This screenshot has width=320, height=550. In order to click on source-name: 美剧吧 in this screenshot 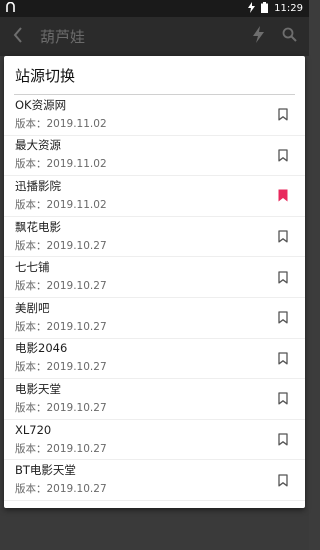, I will do `click(32, 307)`.